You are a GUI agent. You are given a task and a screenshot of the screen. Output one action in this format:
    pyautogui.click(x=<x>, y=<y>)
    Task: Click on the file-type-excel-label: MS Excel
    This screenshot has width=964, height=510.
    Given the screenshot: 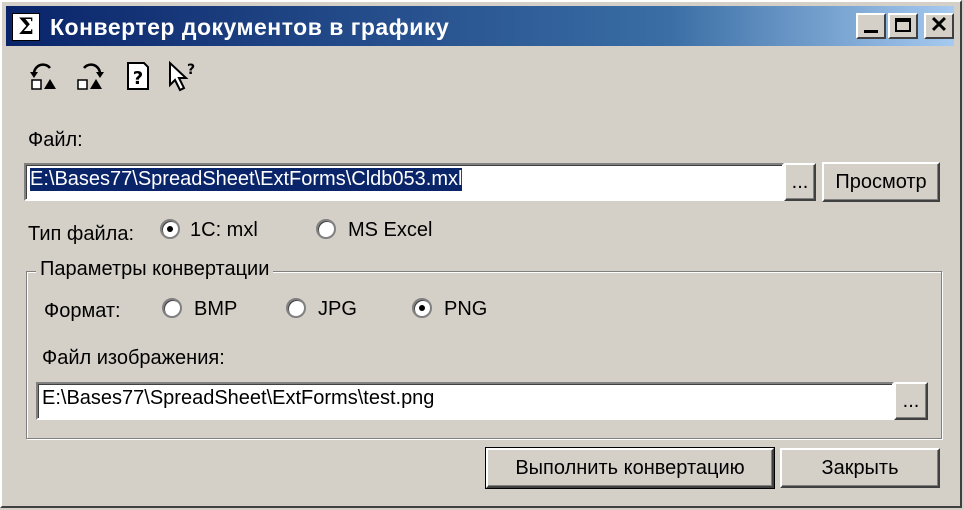 What is the action you would take?
    pyautogui.click(x=390, y=230)
    